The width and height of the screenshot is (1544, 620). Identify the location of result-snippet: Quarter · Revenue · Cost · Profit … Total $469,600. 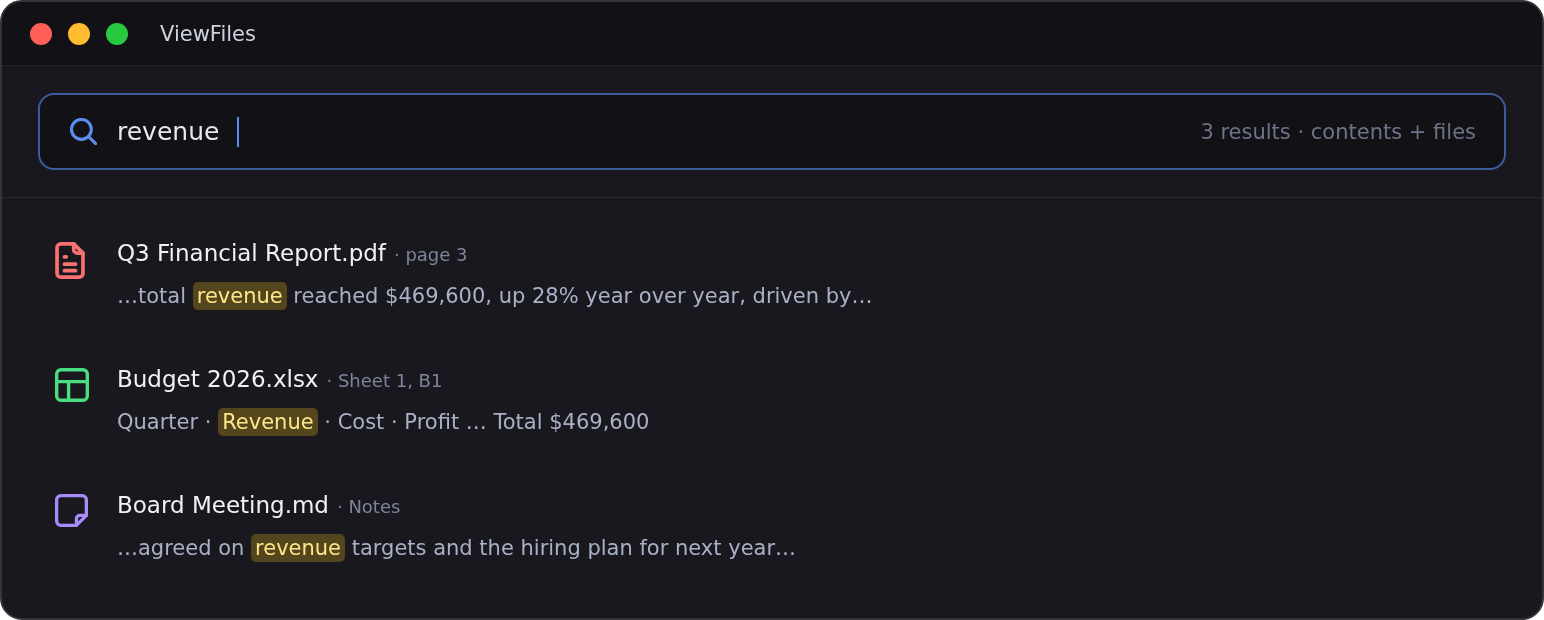
(383, 422).